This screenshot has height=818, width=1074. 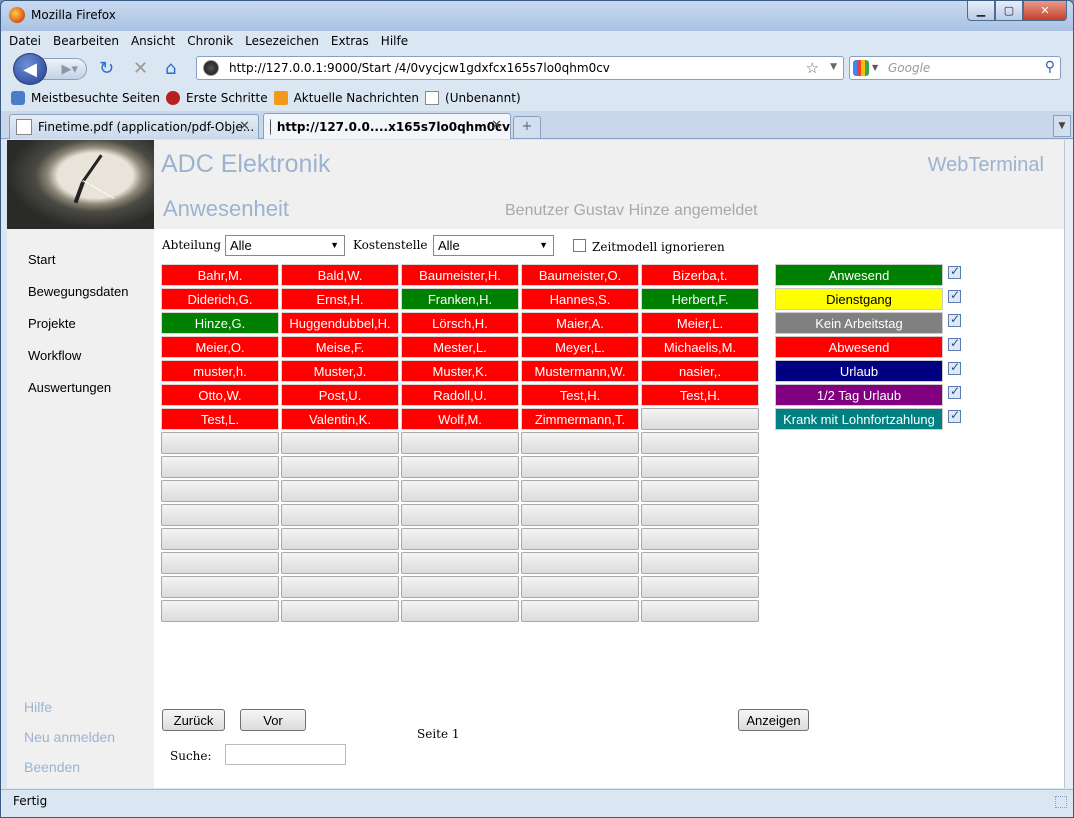 I want to click on sidebar-item-start: Start, so click(x=41, y=259).